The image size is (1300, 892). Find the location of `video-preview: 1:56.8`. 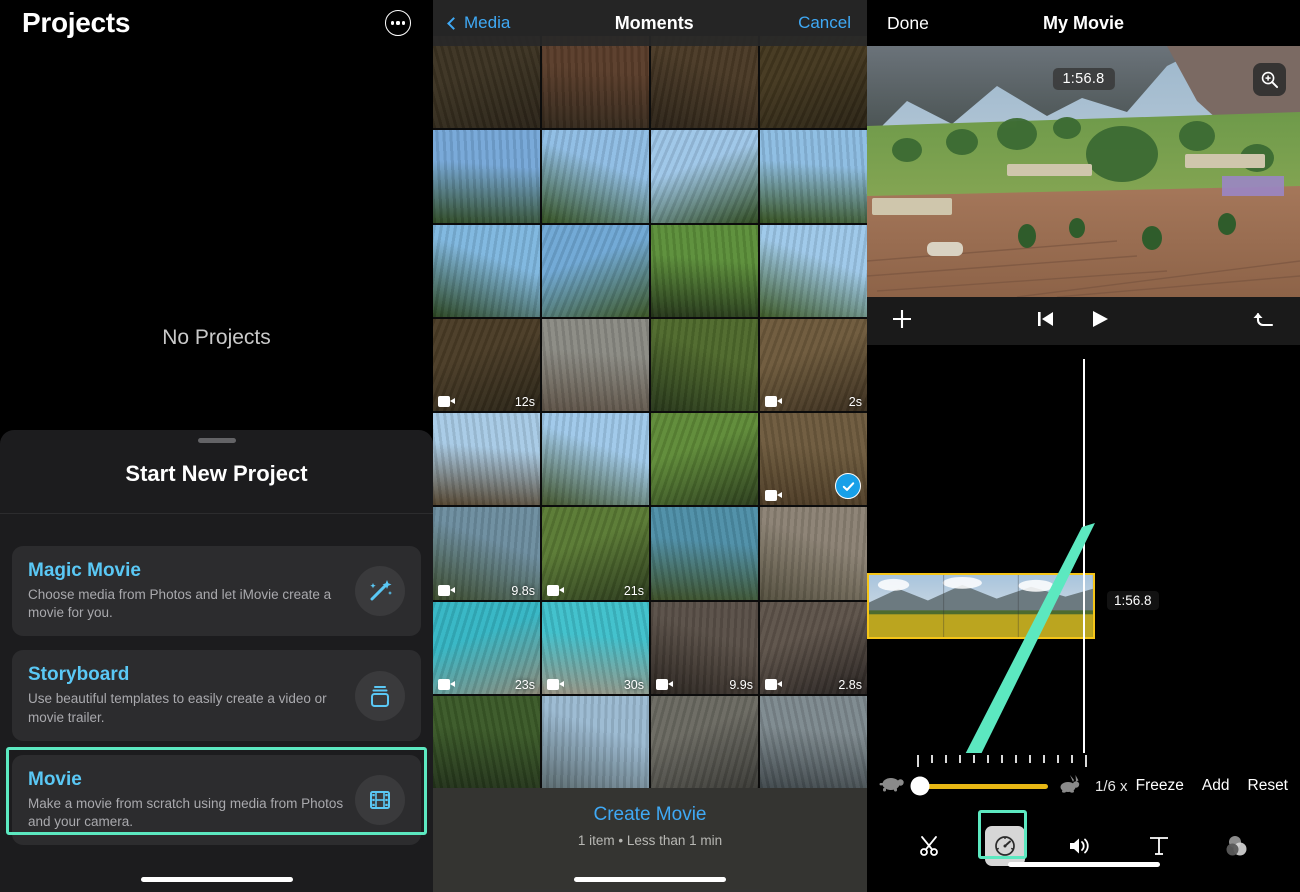

video-preview: 1:56.8 is located at coordinates (1083, 171).